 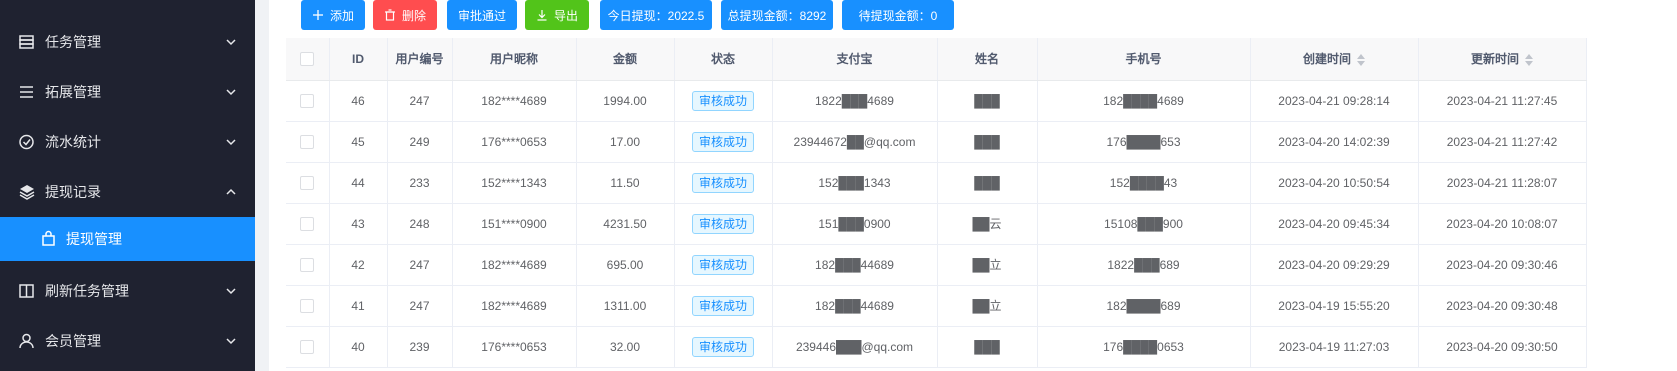 I want to click on cell-updated-time: 2023-04-21 11:27:42, so click(x=1502, y=142).